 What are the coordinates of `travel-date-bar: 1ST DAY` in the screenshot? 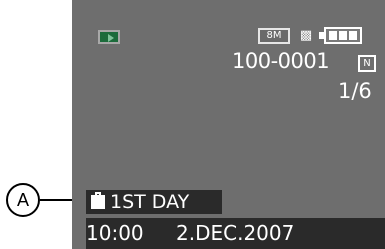 It's located at (154, 202).